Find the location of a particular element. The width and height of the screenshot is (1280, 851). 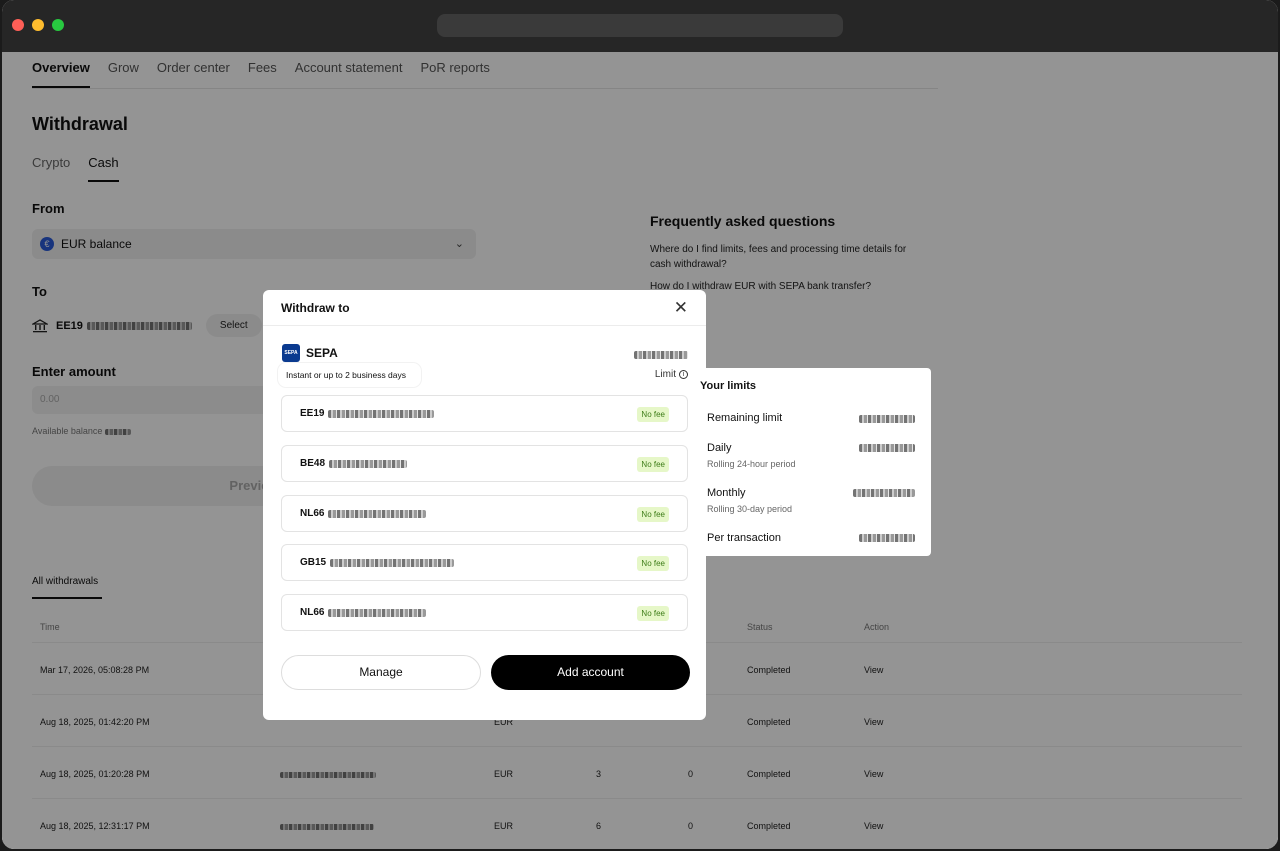

account-option: BE48 No fee is located at coordinates (484, 463).